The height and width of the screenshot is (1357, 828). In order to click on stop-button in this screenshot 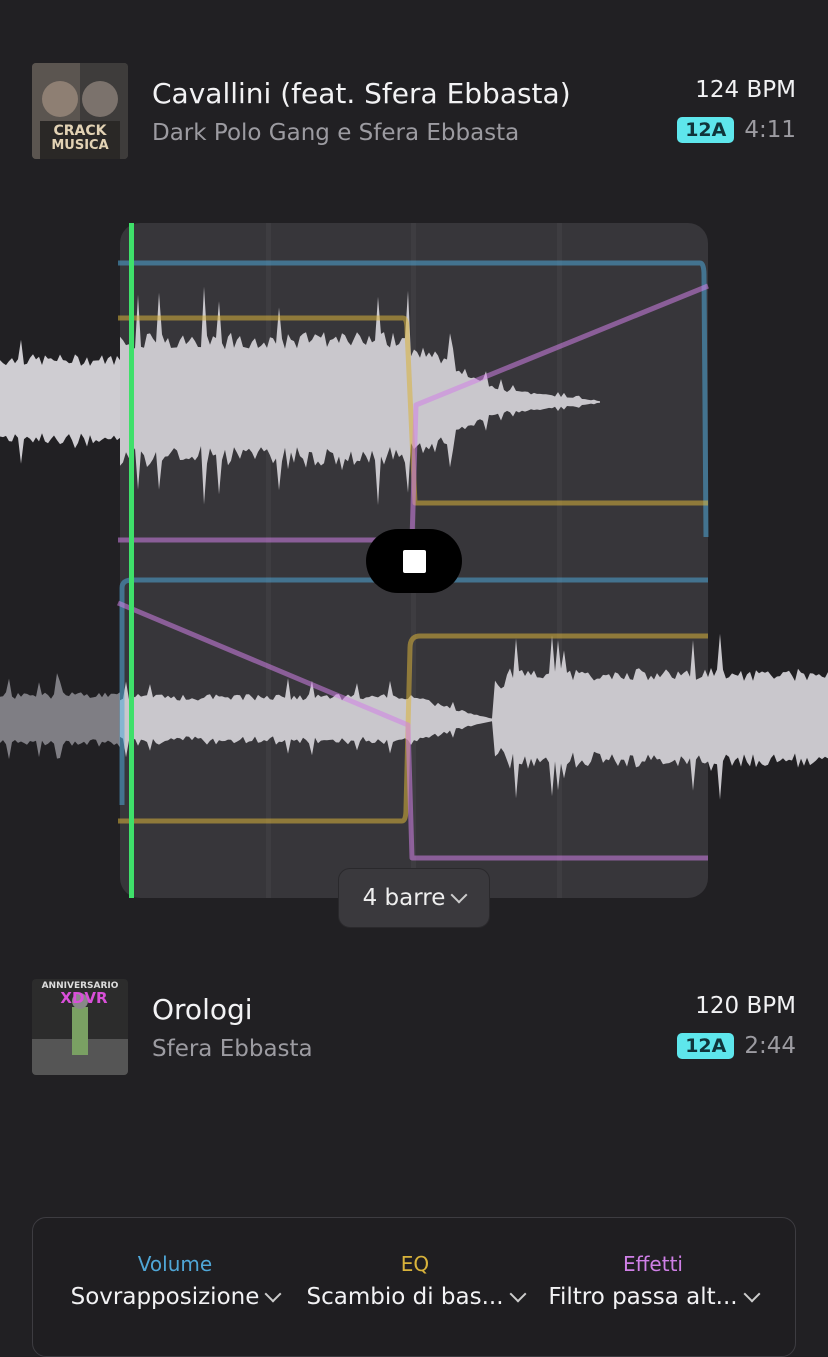, I will do `click(414, 561)`.